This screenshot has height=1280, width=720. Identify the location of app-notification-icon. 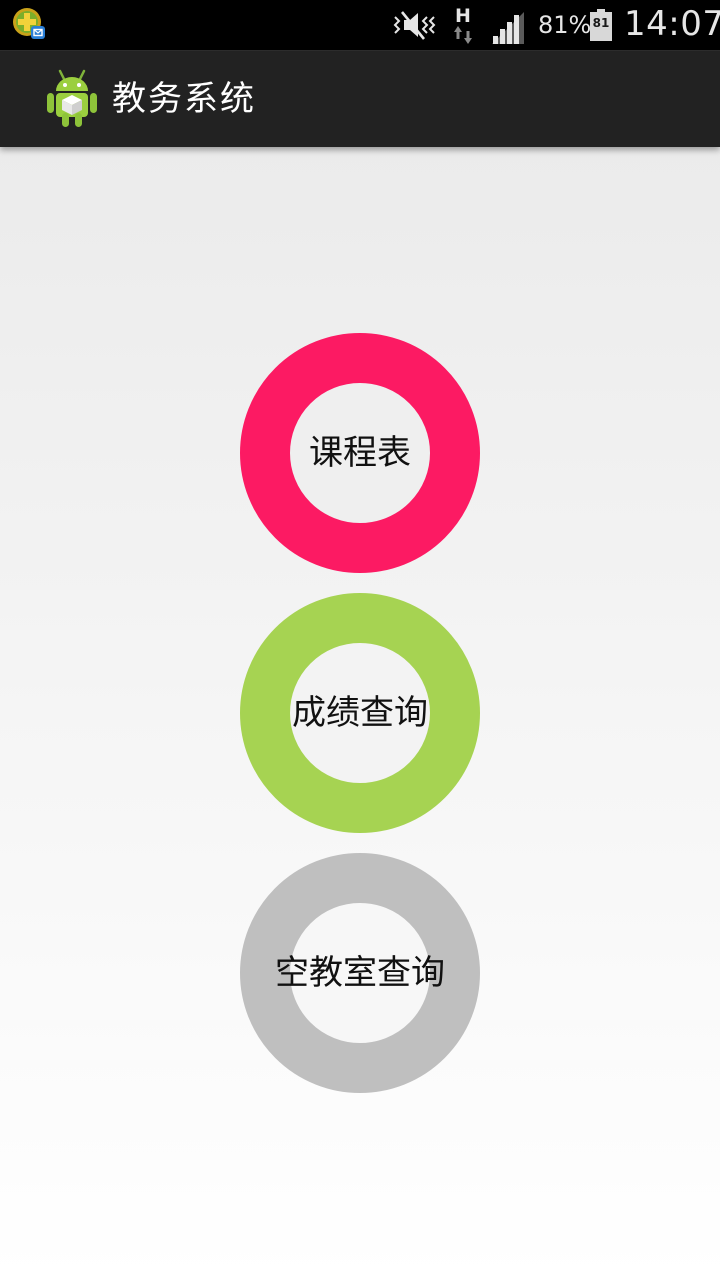
(29, 23).